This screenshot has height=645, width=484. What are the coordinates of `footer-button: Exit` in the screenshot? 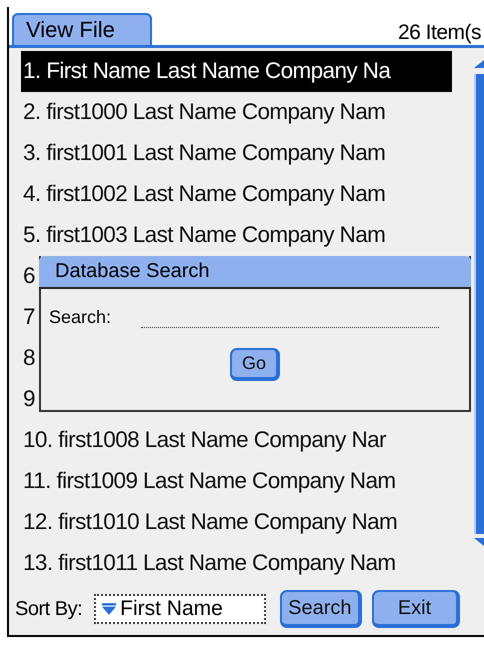 It's located at (416, 609).